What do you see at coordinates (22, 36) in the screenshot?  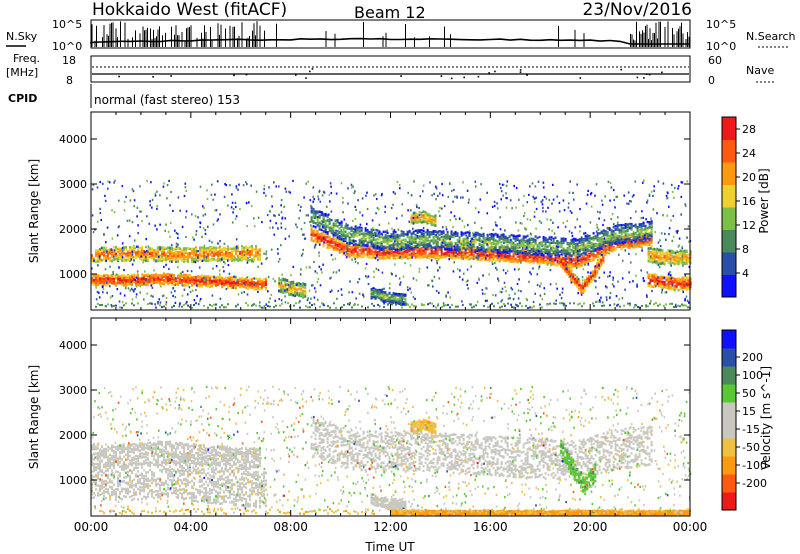 I see `nsky-label: N.Sky` at bounding box center [22, 36].